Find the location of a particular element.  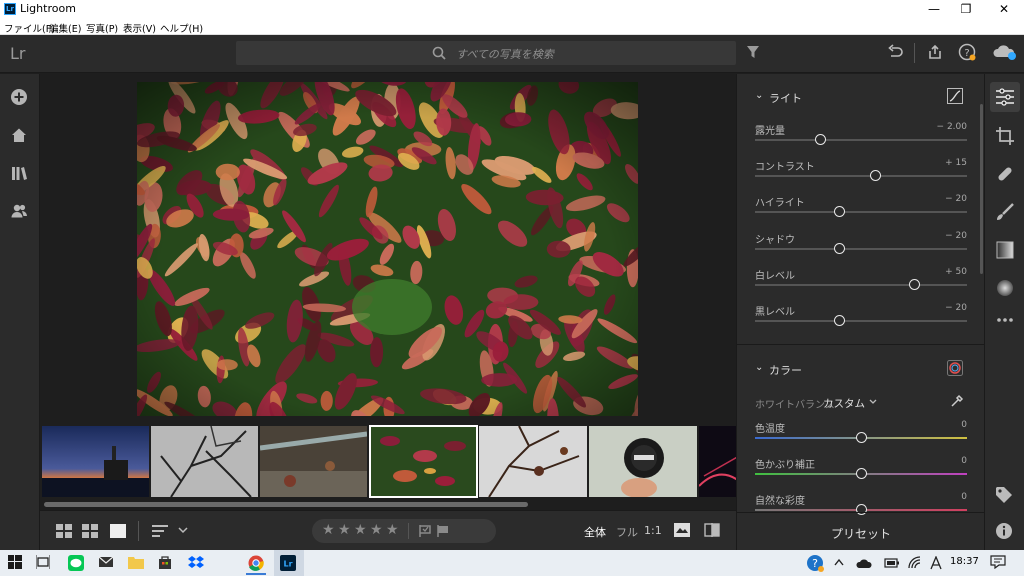

close-button: ✕ is located at coordinates (1004, 9).